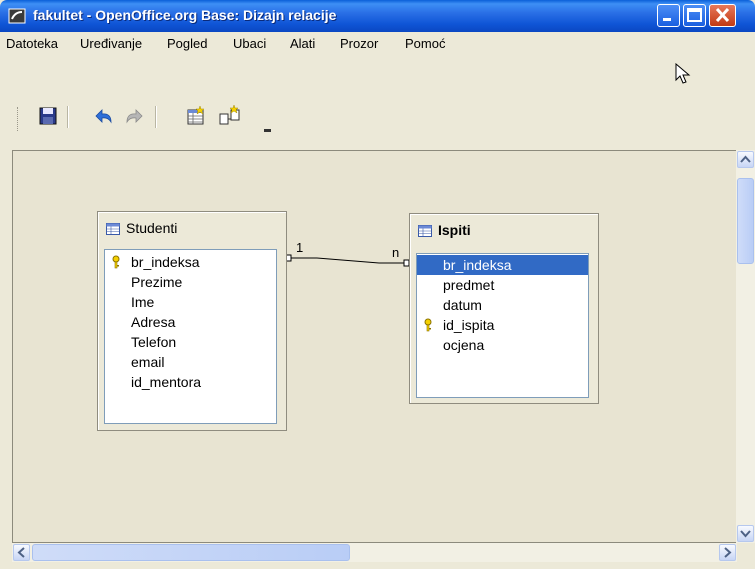 Image resolution: width=755 pixels, height=569 pixels. I want to click on close-button, so click(722, 15).